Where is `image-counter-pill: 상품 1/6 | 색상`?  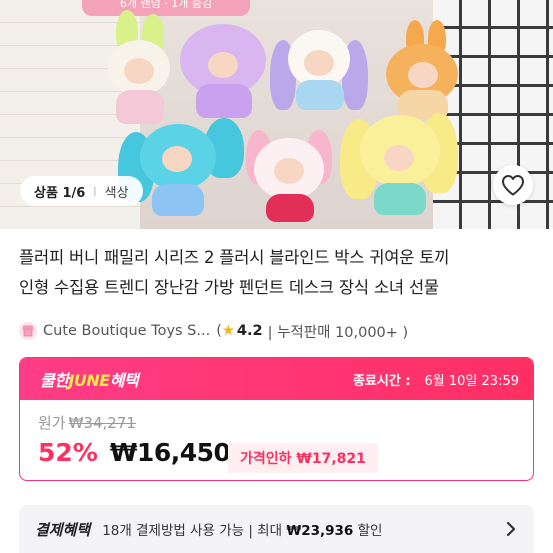 image-counter-pill: 상품 1/6 | 색상 is located at coordinates (81, 191).